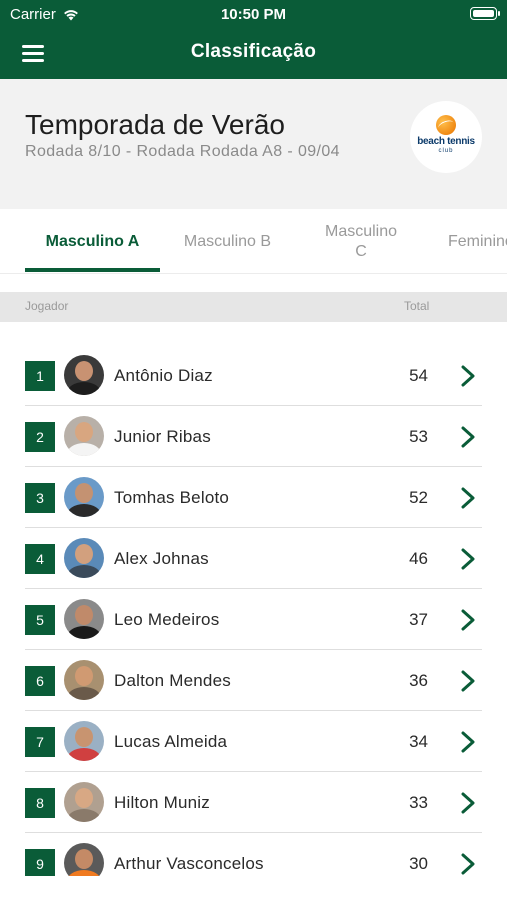 The height and width of the screenshot is (900, 507). Describe the element at coordinates (162, 436) in the screenshot. I see `player-name: Junior Ribas` at that location.